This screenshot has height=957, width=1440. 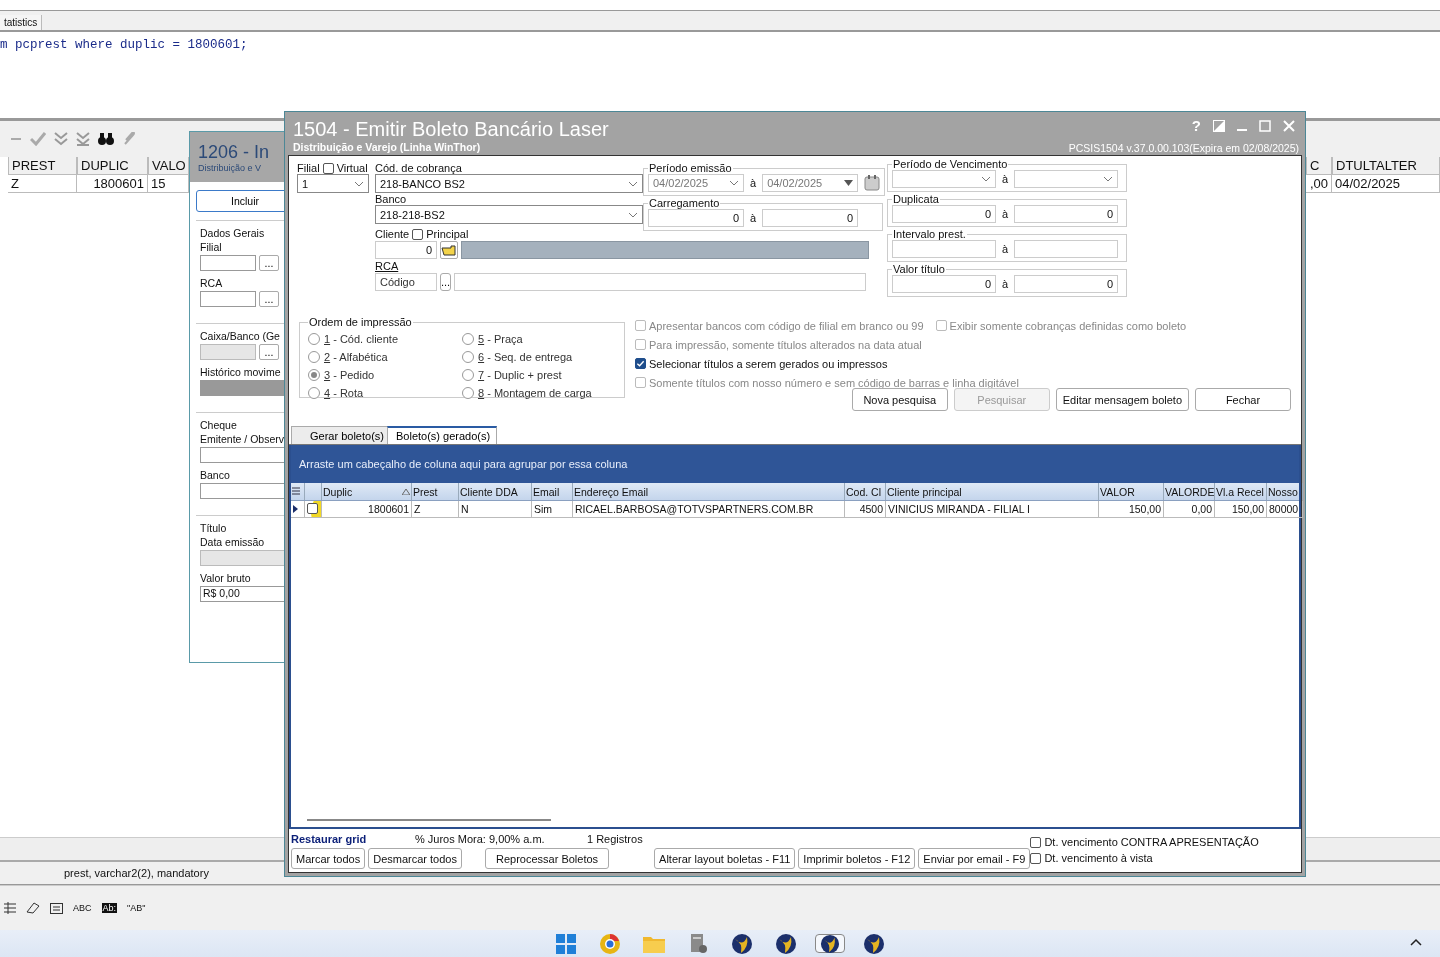 I want to click on column-header: Cliente DDA, so click(x=495, y=491).